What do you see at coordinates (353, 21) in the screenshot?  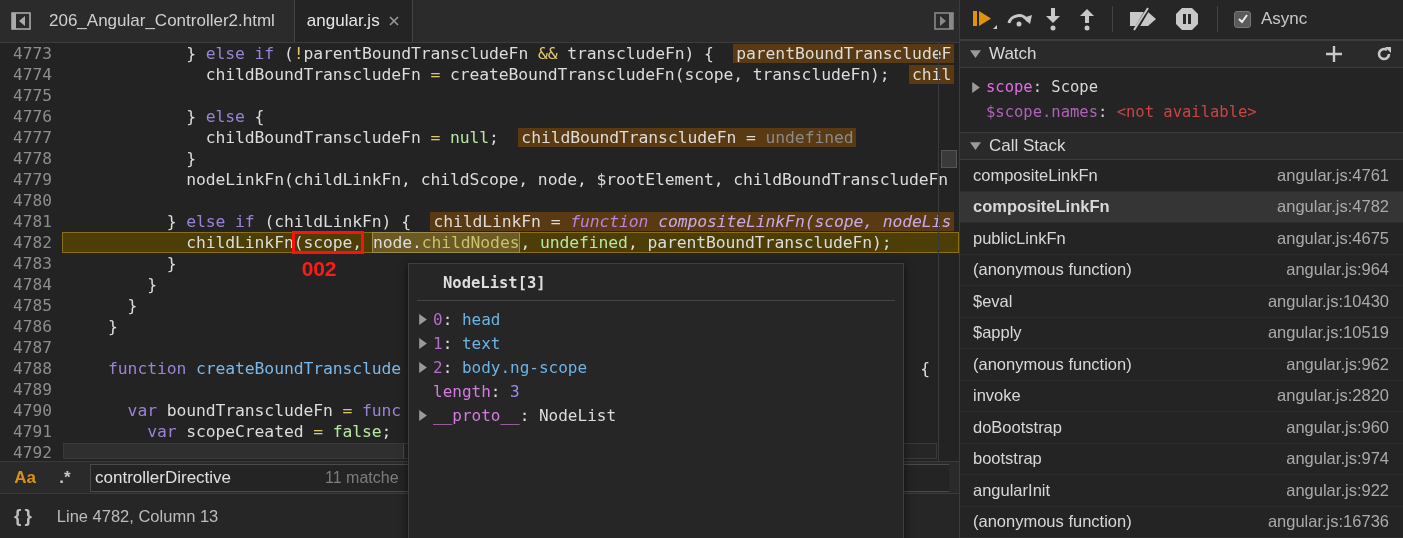 I see `file-tab: angular.js` at bounding box center [353, 21].